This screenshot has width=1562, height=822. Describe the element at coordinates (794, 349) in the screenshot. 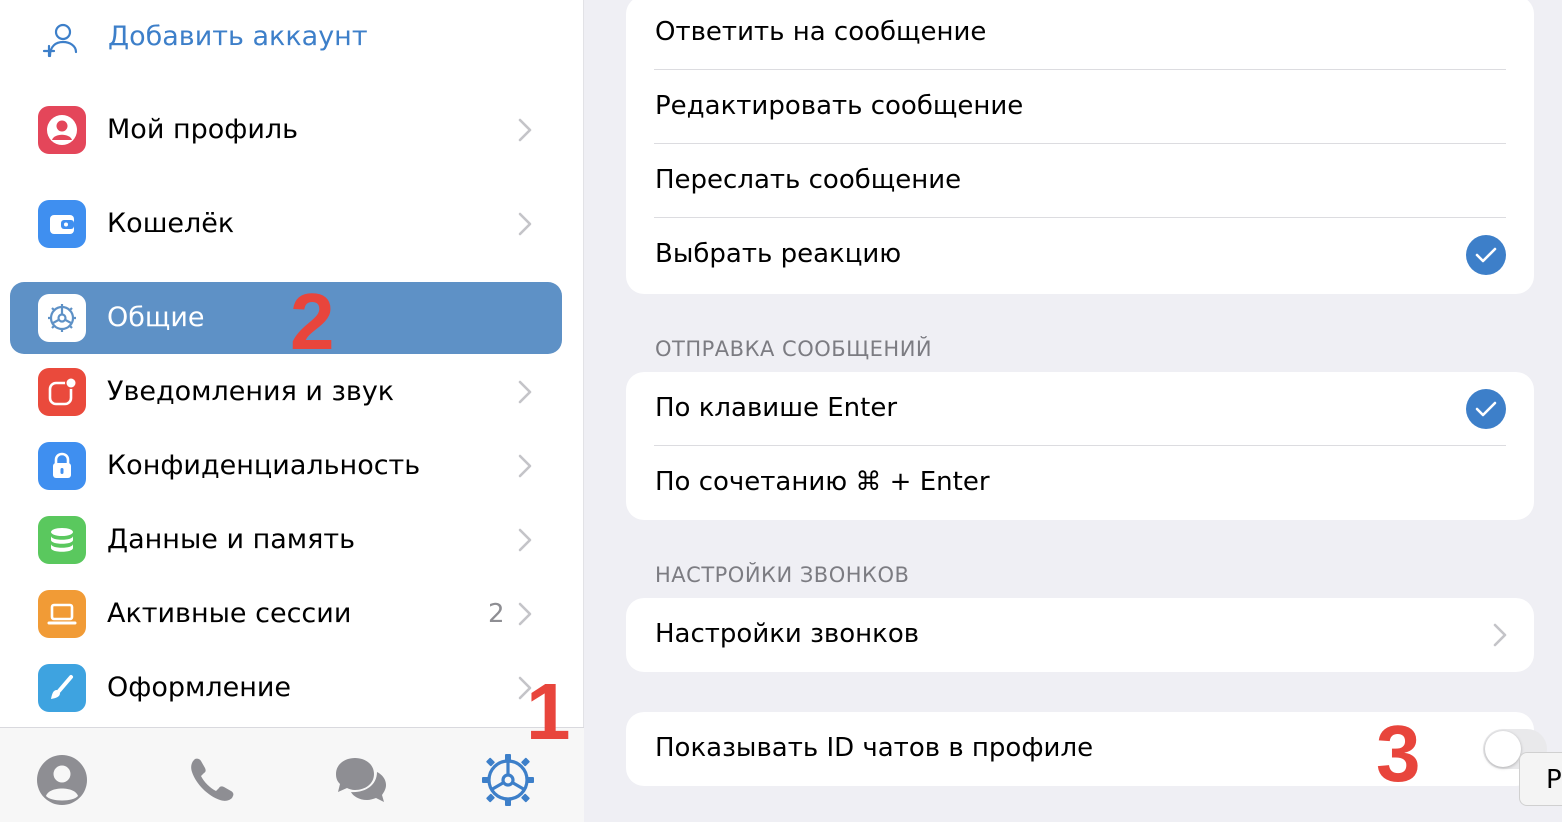

I see `send-messages-section-header: ОТПРАВКА СООБЩЕНИЙ` at that location.